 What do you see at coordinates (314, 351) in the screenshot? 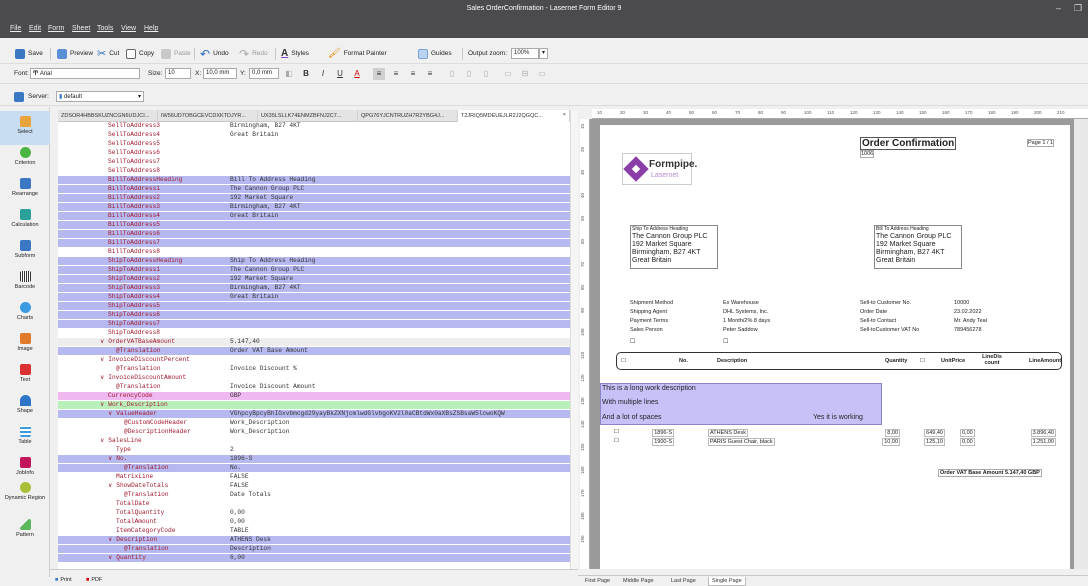
I see `tree-row: @Translation Order VAT Base Amount` at bounding box center [314, 351].